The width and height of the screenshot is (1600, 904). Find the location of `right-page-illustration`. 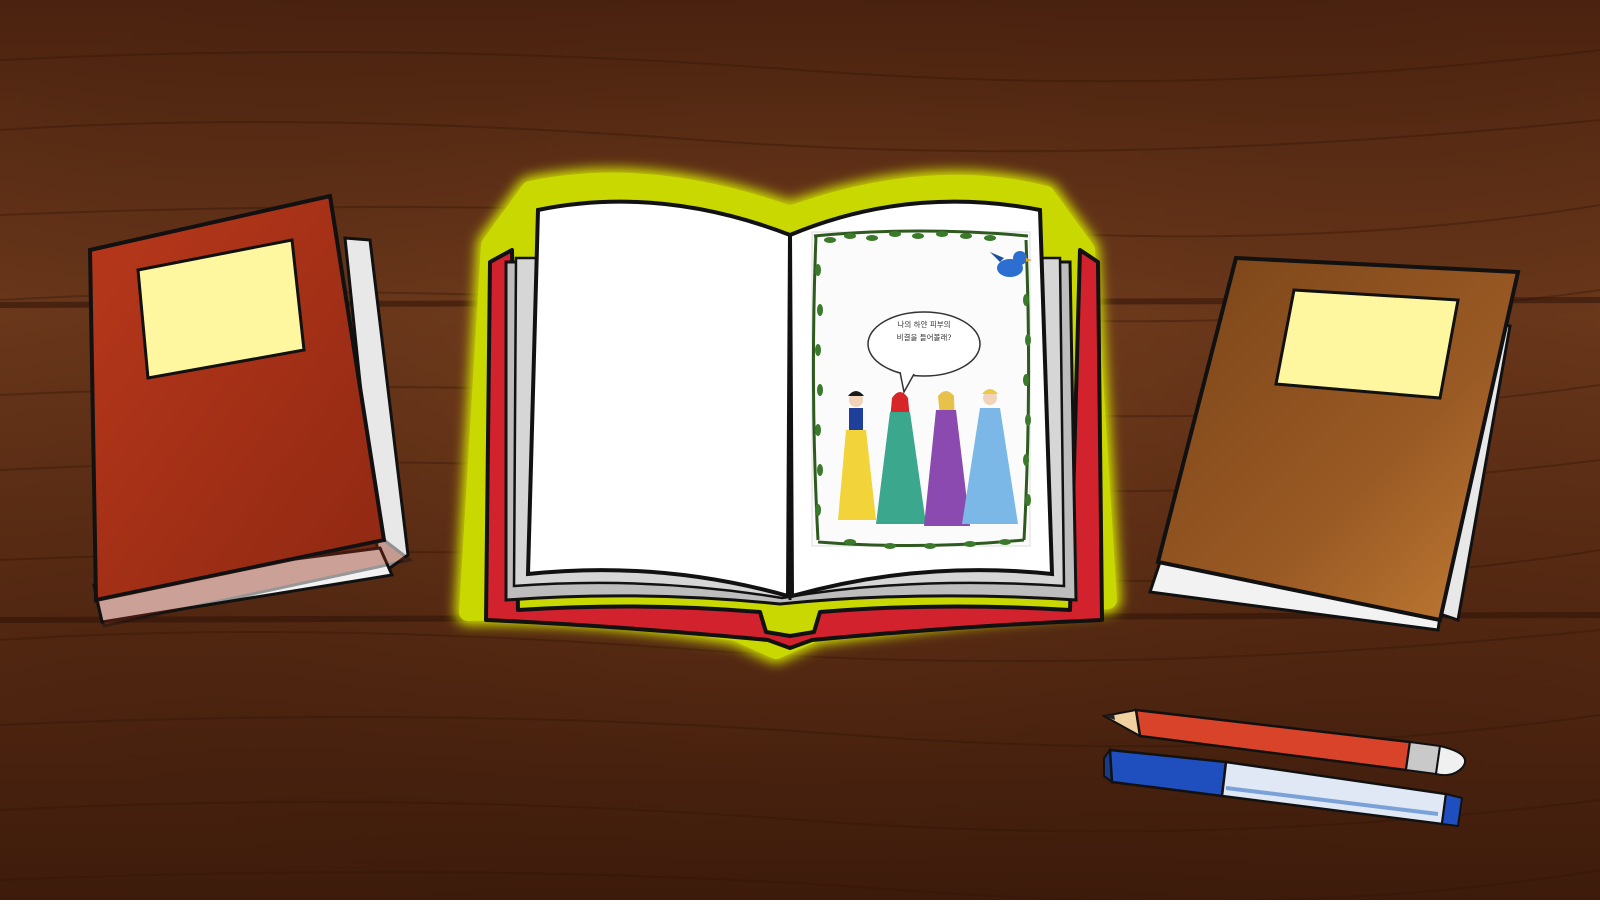

right-page-illustration is located at coordinates (921, 389).